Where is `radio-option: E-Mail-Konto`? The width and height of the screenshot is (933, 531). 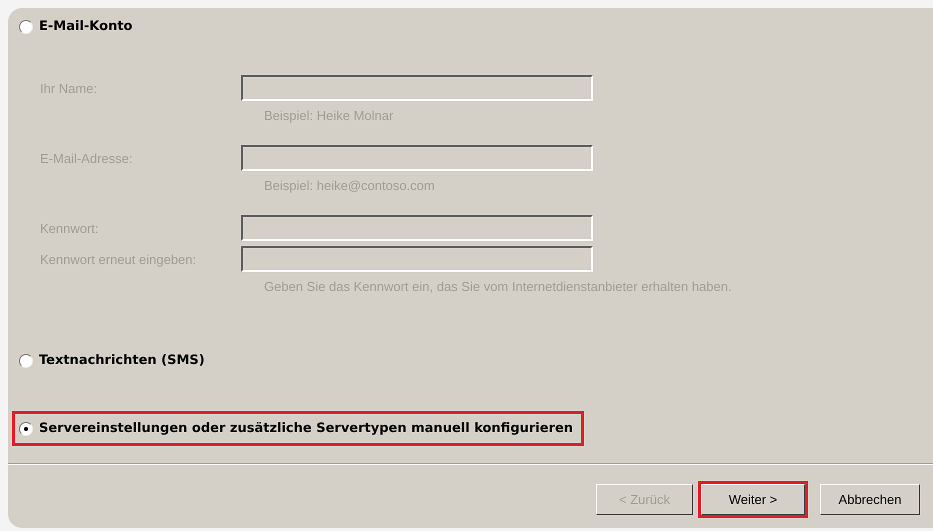
radio-option: E-Mail-Konto is located at coordinates (78, 26).